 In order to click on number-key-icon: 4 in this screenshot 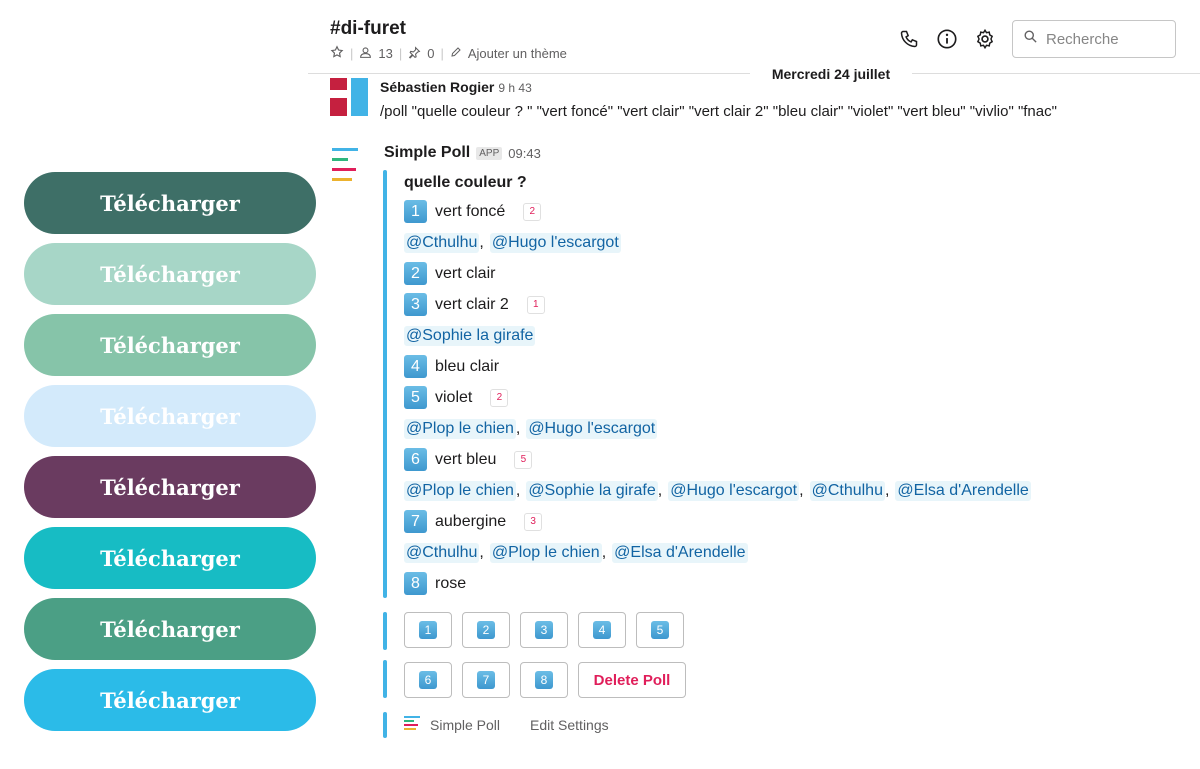, I will do `click(602, 630)`.